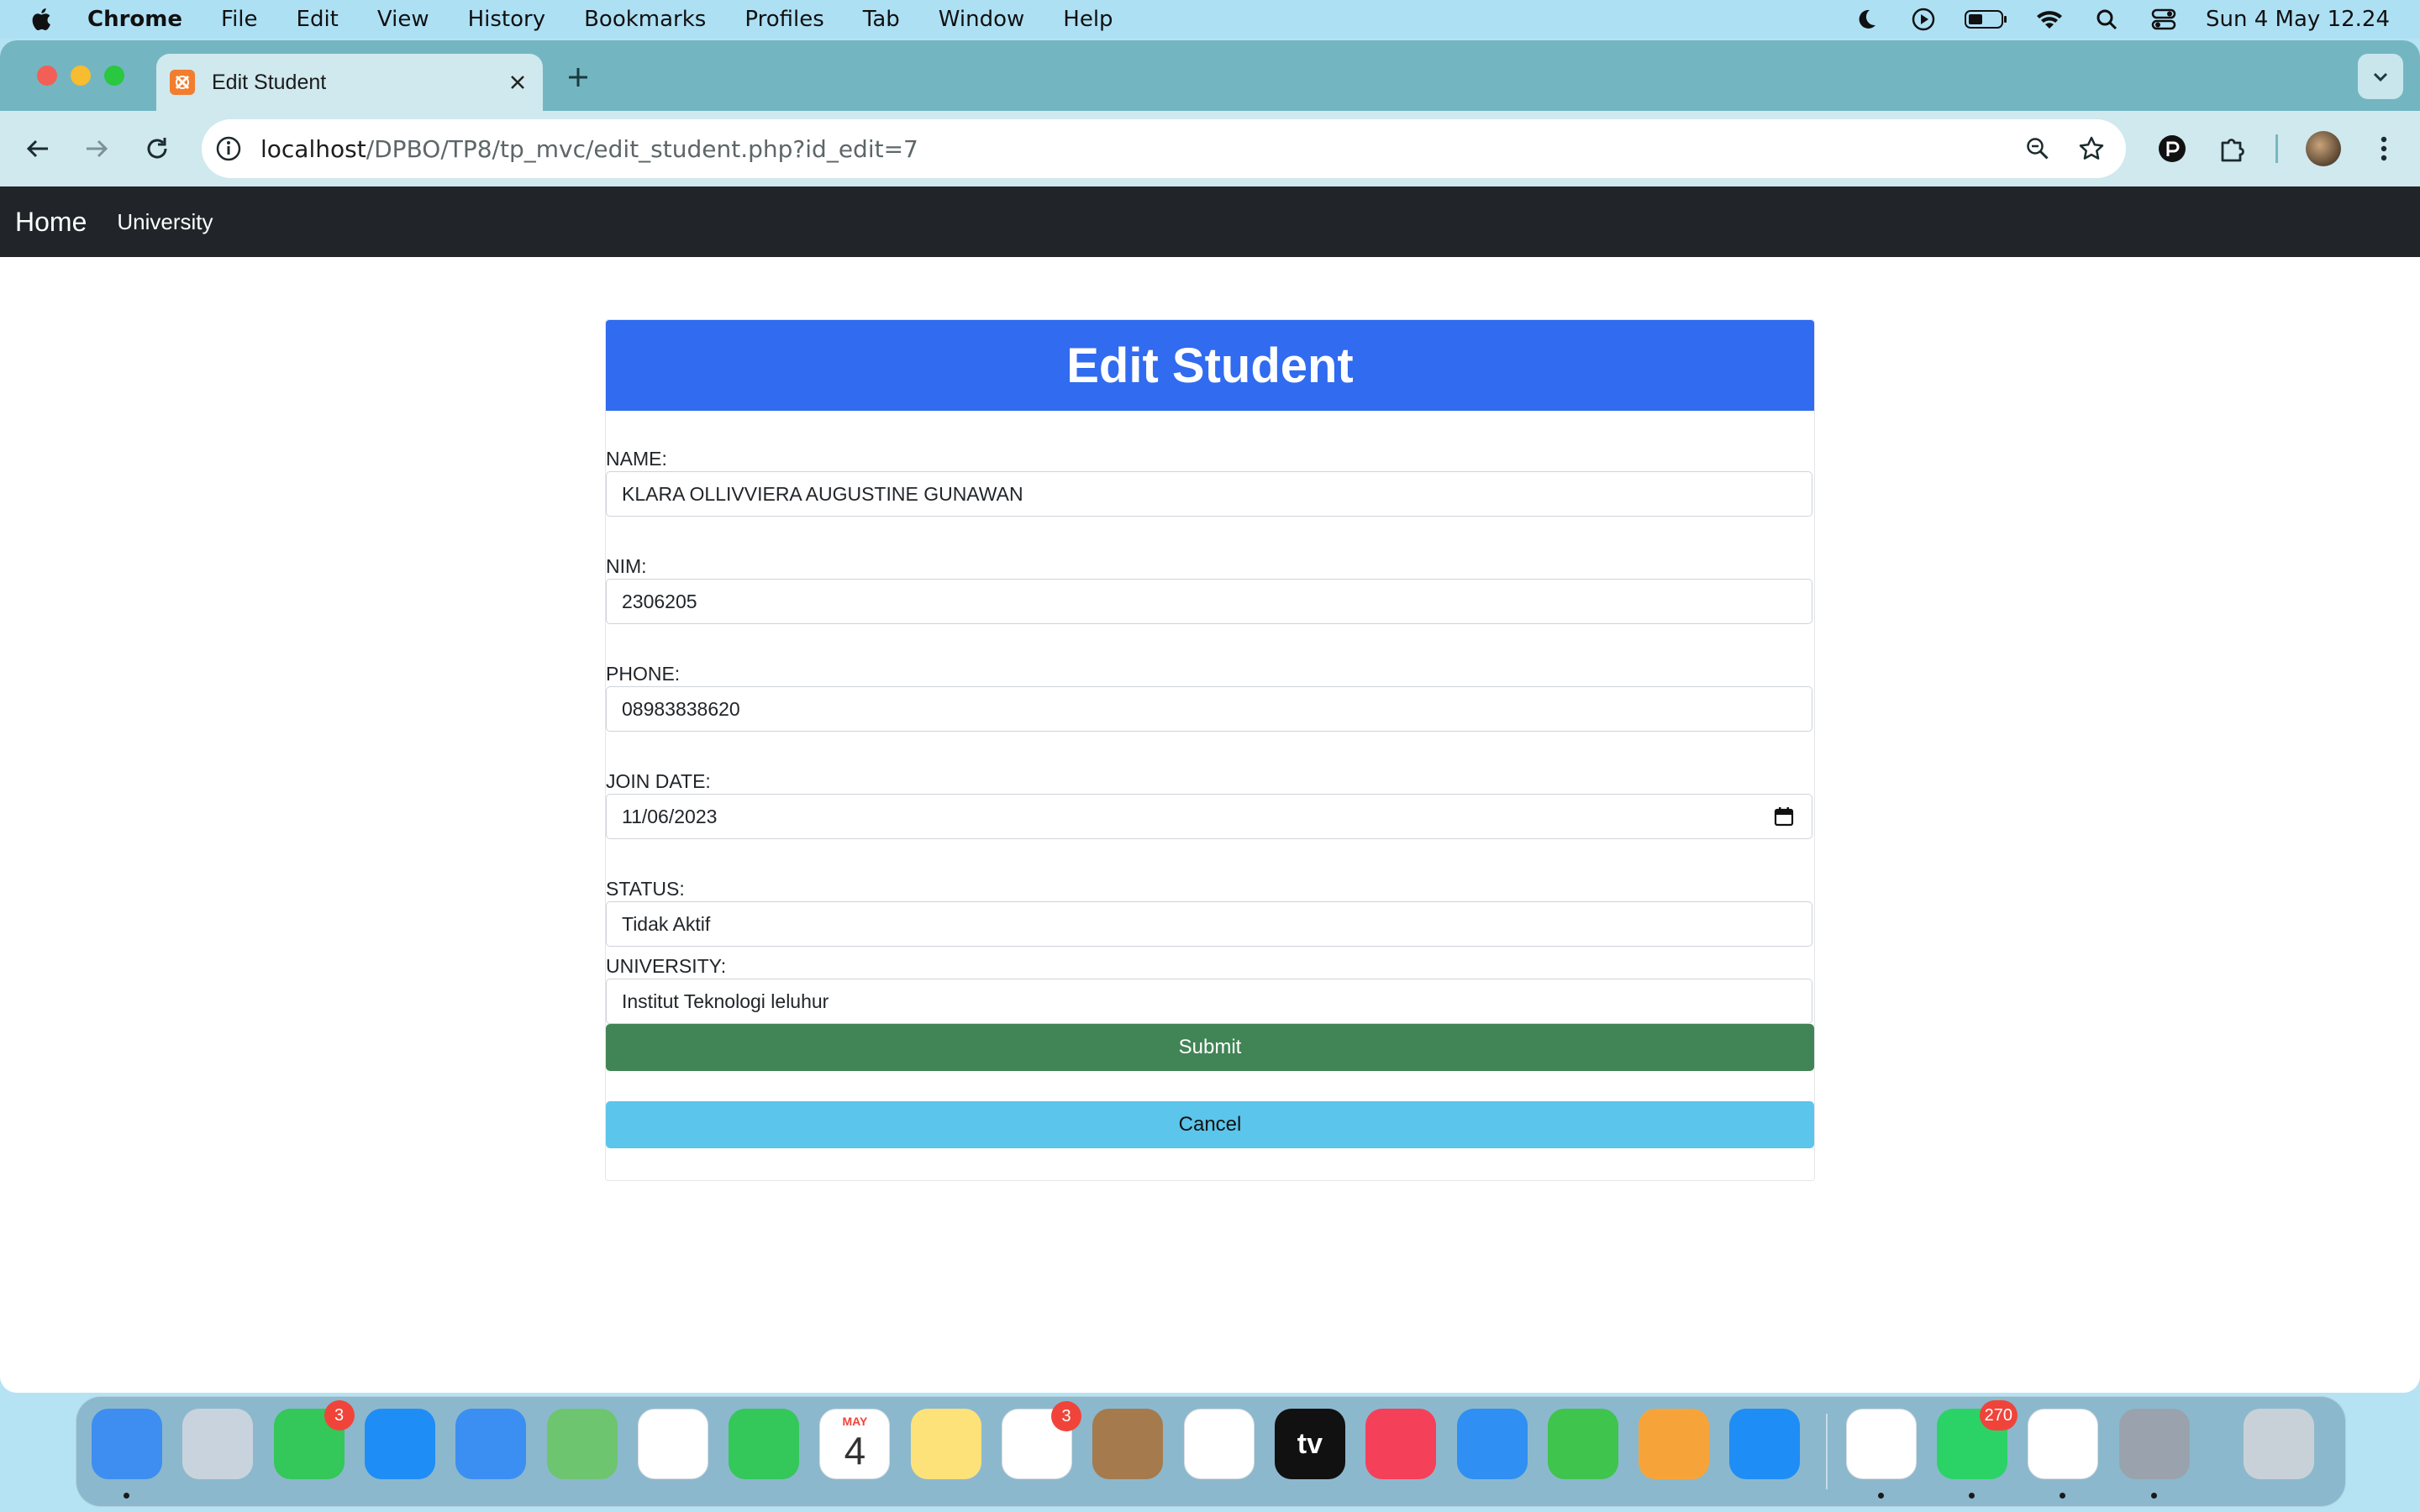 The image size is (2420, 1512). What do you see at coordinates (1042, 1440) in the screenshot?
I see `reminders-dock-icon: 3` at bounding box center [1042, 1440].